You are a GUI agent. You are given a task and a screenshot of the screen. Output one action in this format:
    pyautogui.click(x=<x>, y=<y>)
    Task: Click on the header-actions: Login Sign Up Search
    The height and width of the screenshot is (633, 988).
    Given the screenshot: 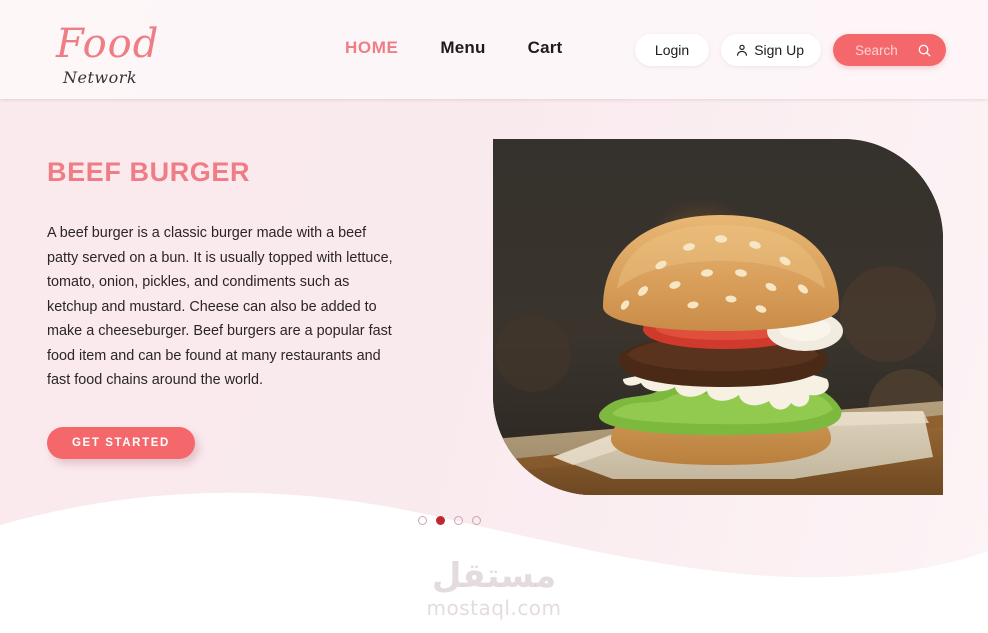 What is the action you would take?
    pyautogui.click(x=790, y=50)
    